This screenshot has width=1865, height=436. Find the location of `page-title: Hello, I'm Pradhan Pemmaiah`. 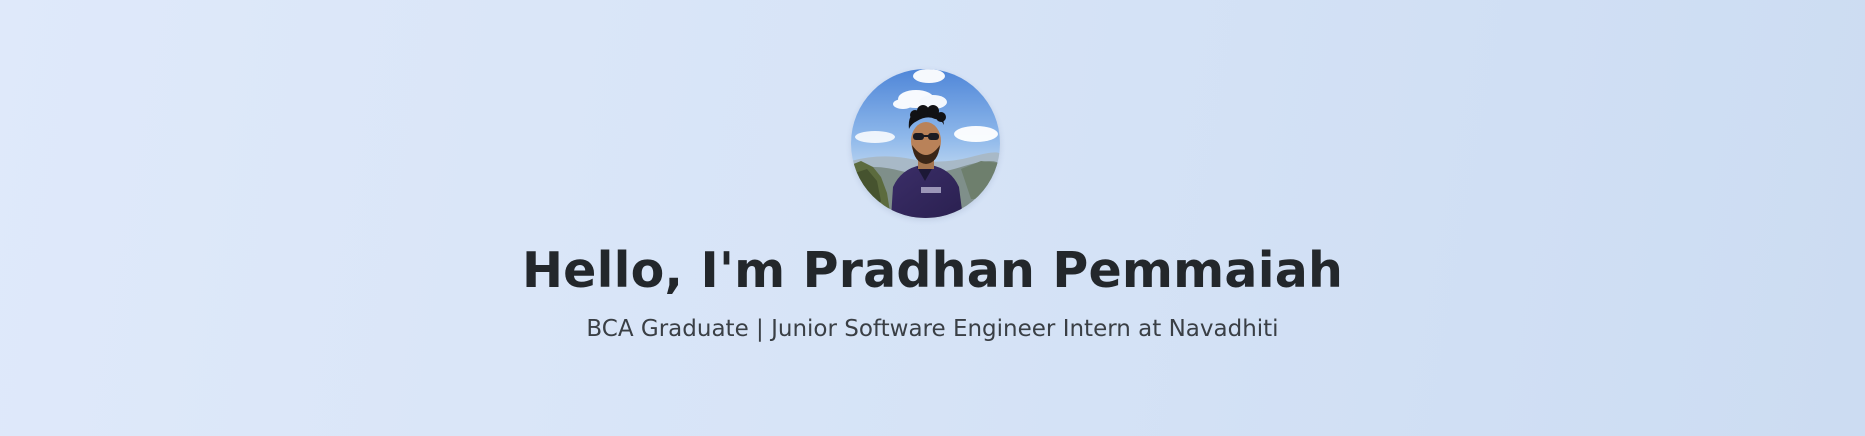

page-title: Hello, I'm Pradhan Pemmaiah is located at coordinates (932, 270).